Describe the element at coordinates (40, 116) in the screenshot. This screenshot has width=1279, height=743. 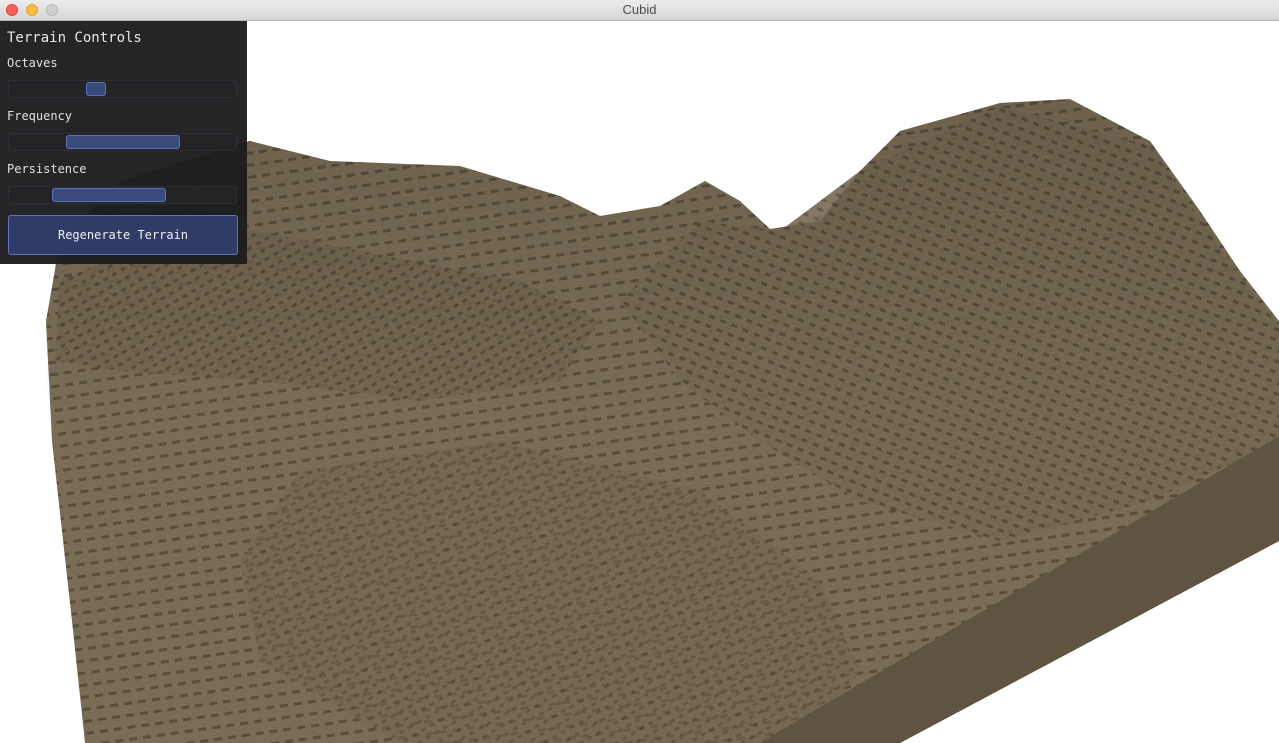
I see `frequency-label: Frequency` at that location.